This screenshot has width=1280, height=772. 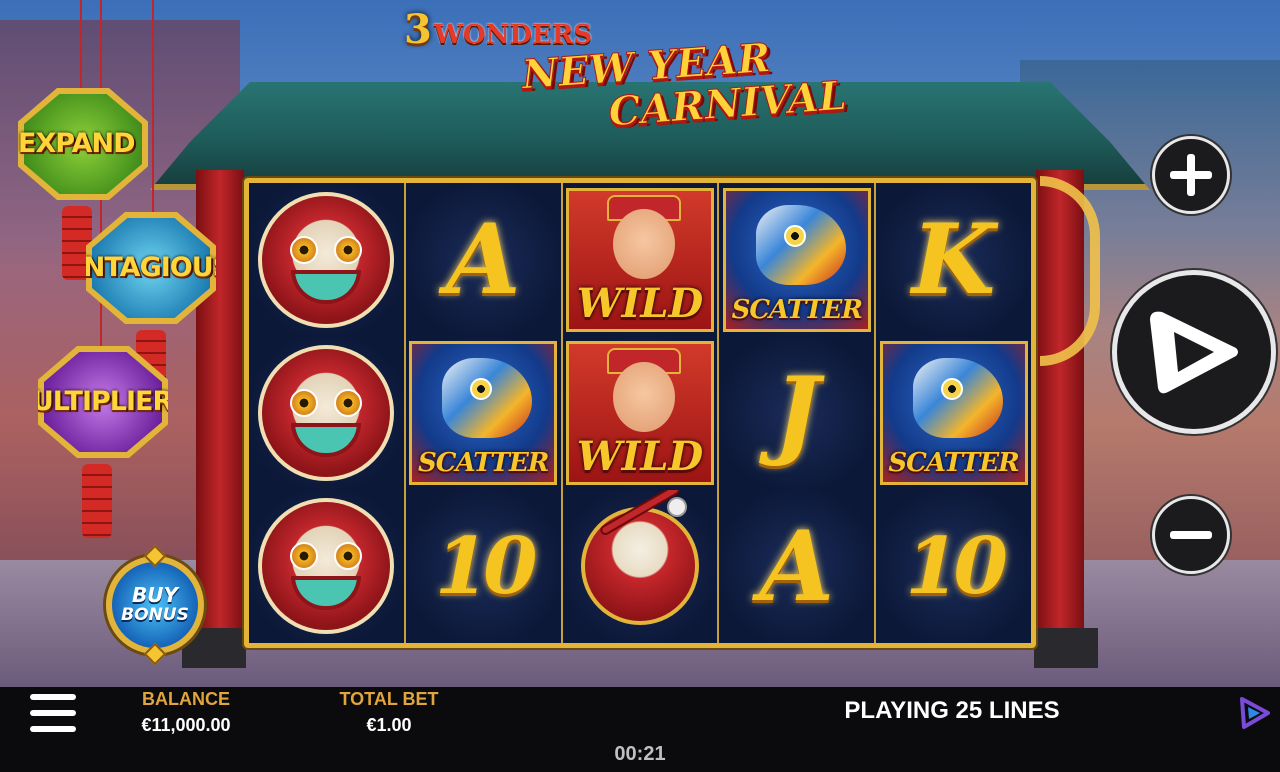 I want to click on symbol-k: K, so click(x=953, y=260).